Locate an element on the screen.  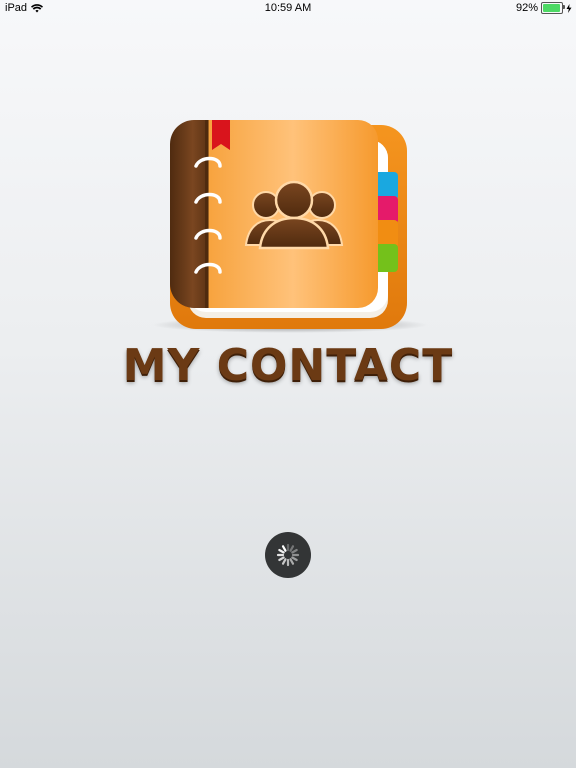
battery-fill is located at coordinates (551, 8).